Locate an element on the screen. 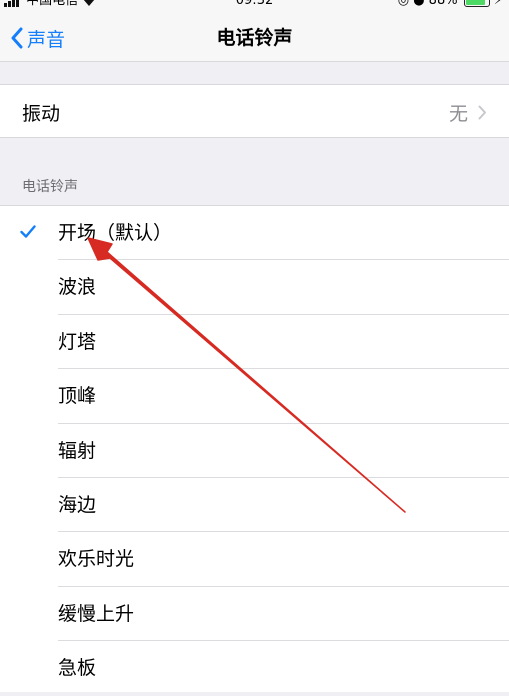 Image resolution: width=509 pixels, height=696 pixels. ringtone-row-by-the-seaside: 海边 is located at coordinates (254, 505).